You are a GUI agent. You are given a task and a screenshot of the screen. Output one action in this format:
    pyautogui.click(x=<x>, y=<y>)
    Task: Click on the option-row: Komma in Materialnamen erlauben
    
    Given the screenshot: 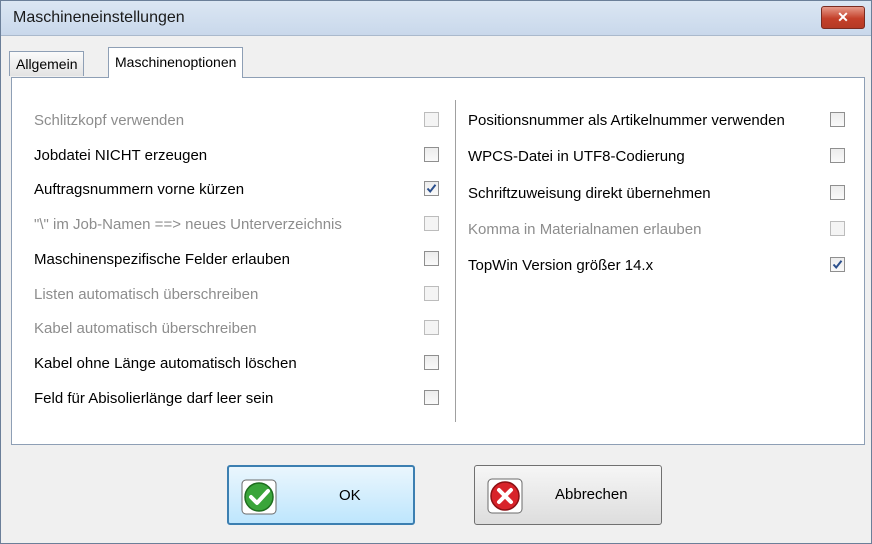 What is the action you would take?
    pyautogui.click(x=659, y=230)
    